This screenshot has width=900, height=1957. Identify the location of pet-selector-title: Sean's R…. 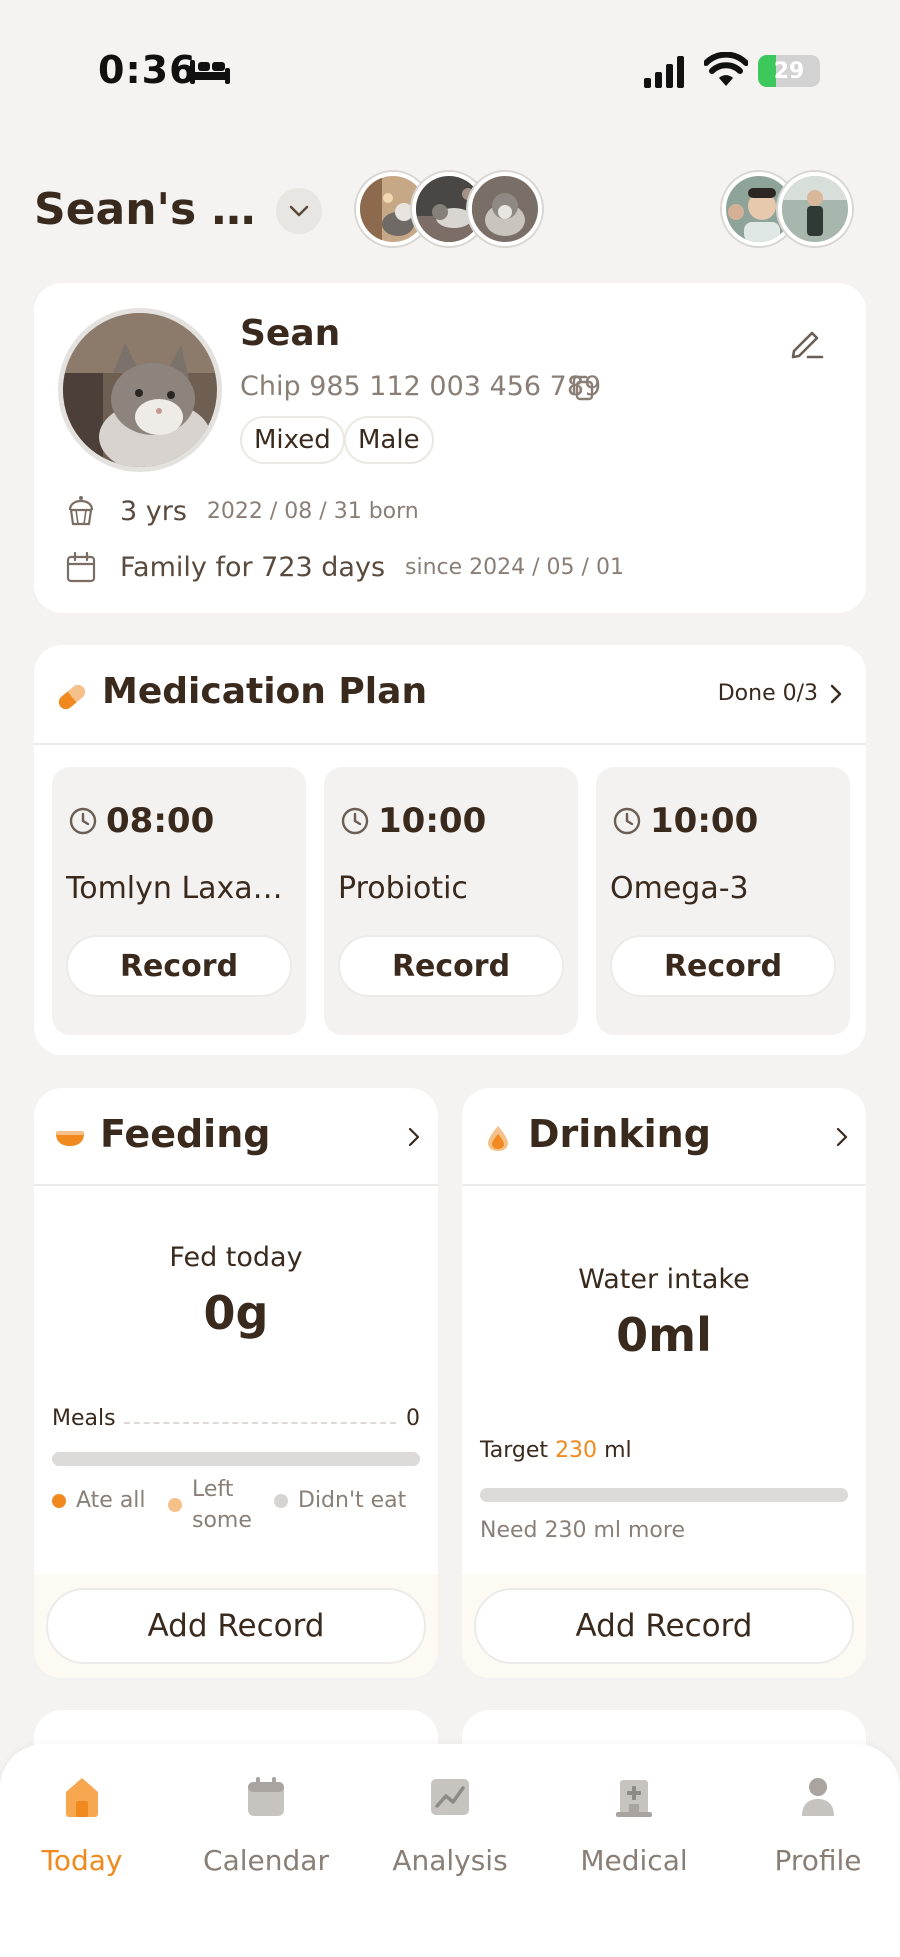
(152, 209).